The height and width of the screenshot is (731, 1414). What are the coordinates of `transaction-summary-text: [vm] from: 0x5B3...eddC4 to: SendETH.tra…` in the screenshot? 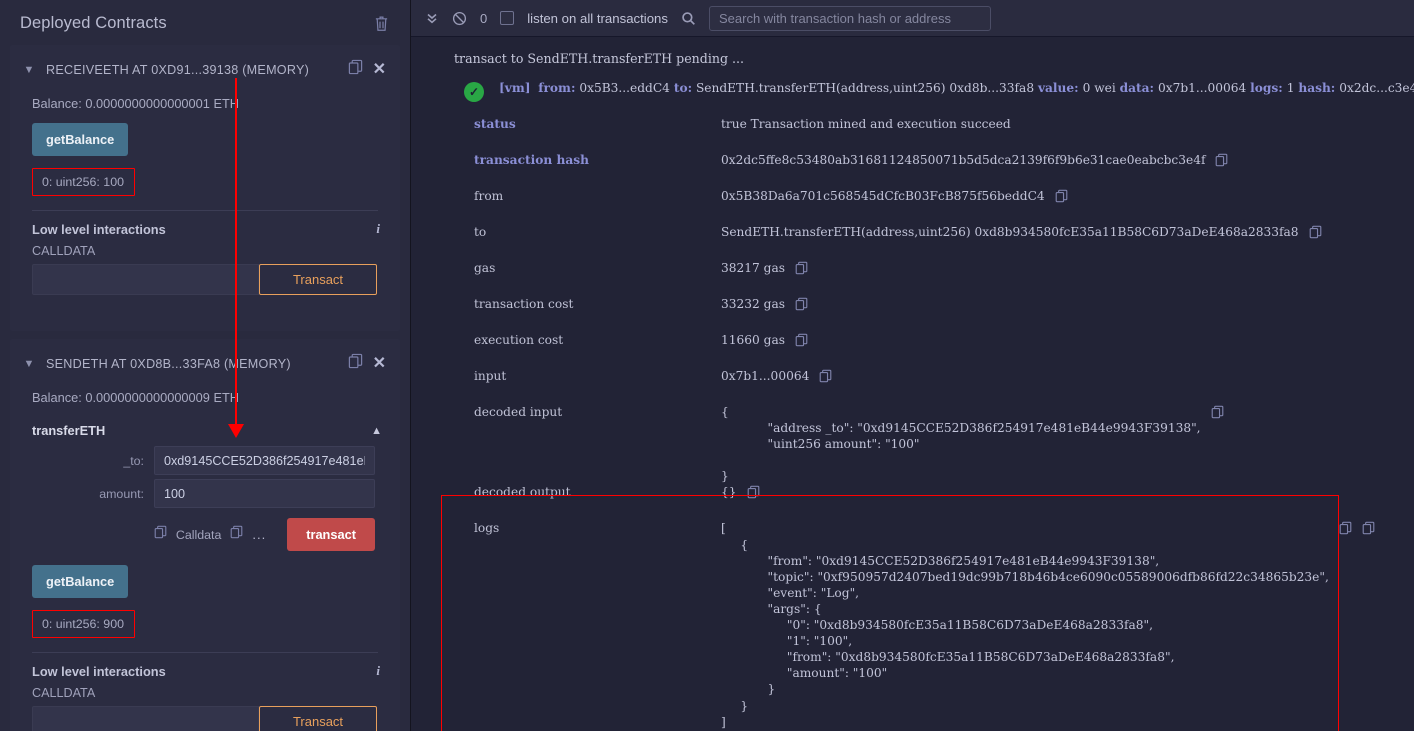 It's located at (956, 89).